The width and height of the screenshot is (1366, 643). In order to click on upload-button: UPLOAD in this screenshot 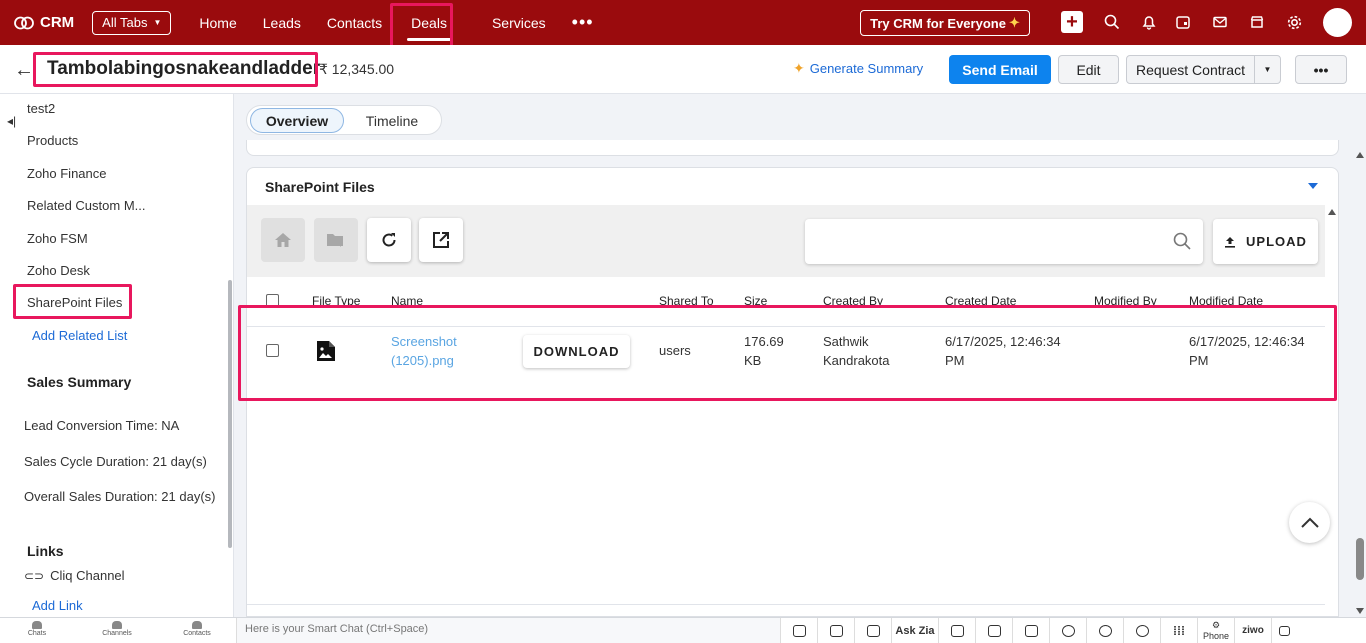, I will do `click(1265, 241)`.